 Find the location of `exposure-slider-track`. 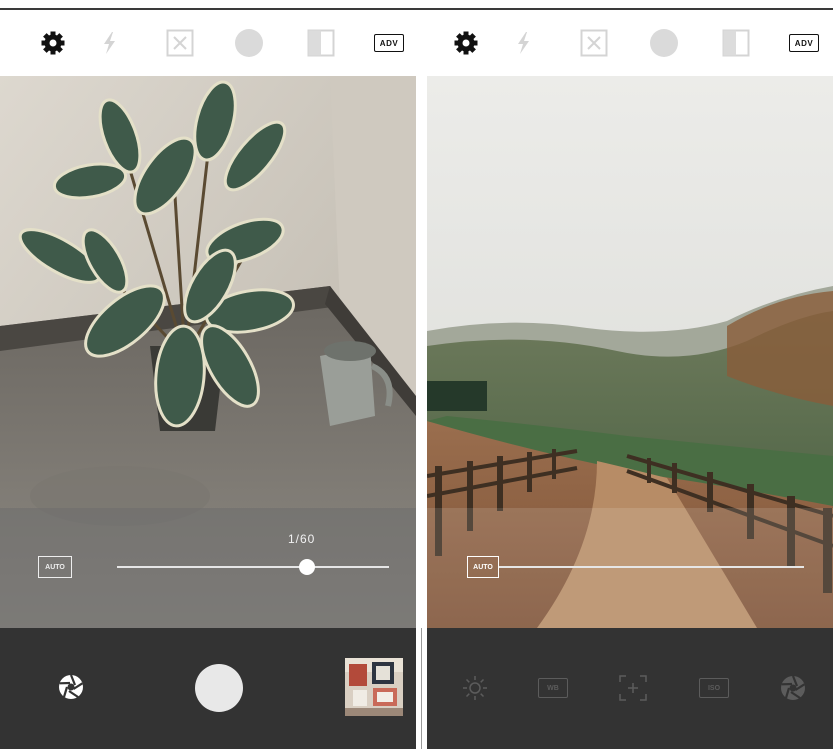

exposure-slider-track is located at coordinates (651, 567).